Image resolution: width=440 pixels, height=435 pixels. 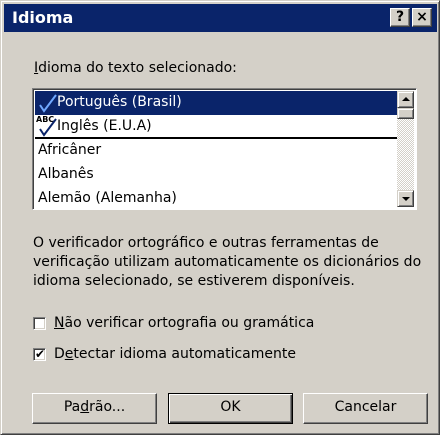 What do you see at coordinates (220, 18) in the screenshot?
I see `title-bar: Idioma ? ×` at bounding box center [220, 18].